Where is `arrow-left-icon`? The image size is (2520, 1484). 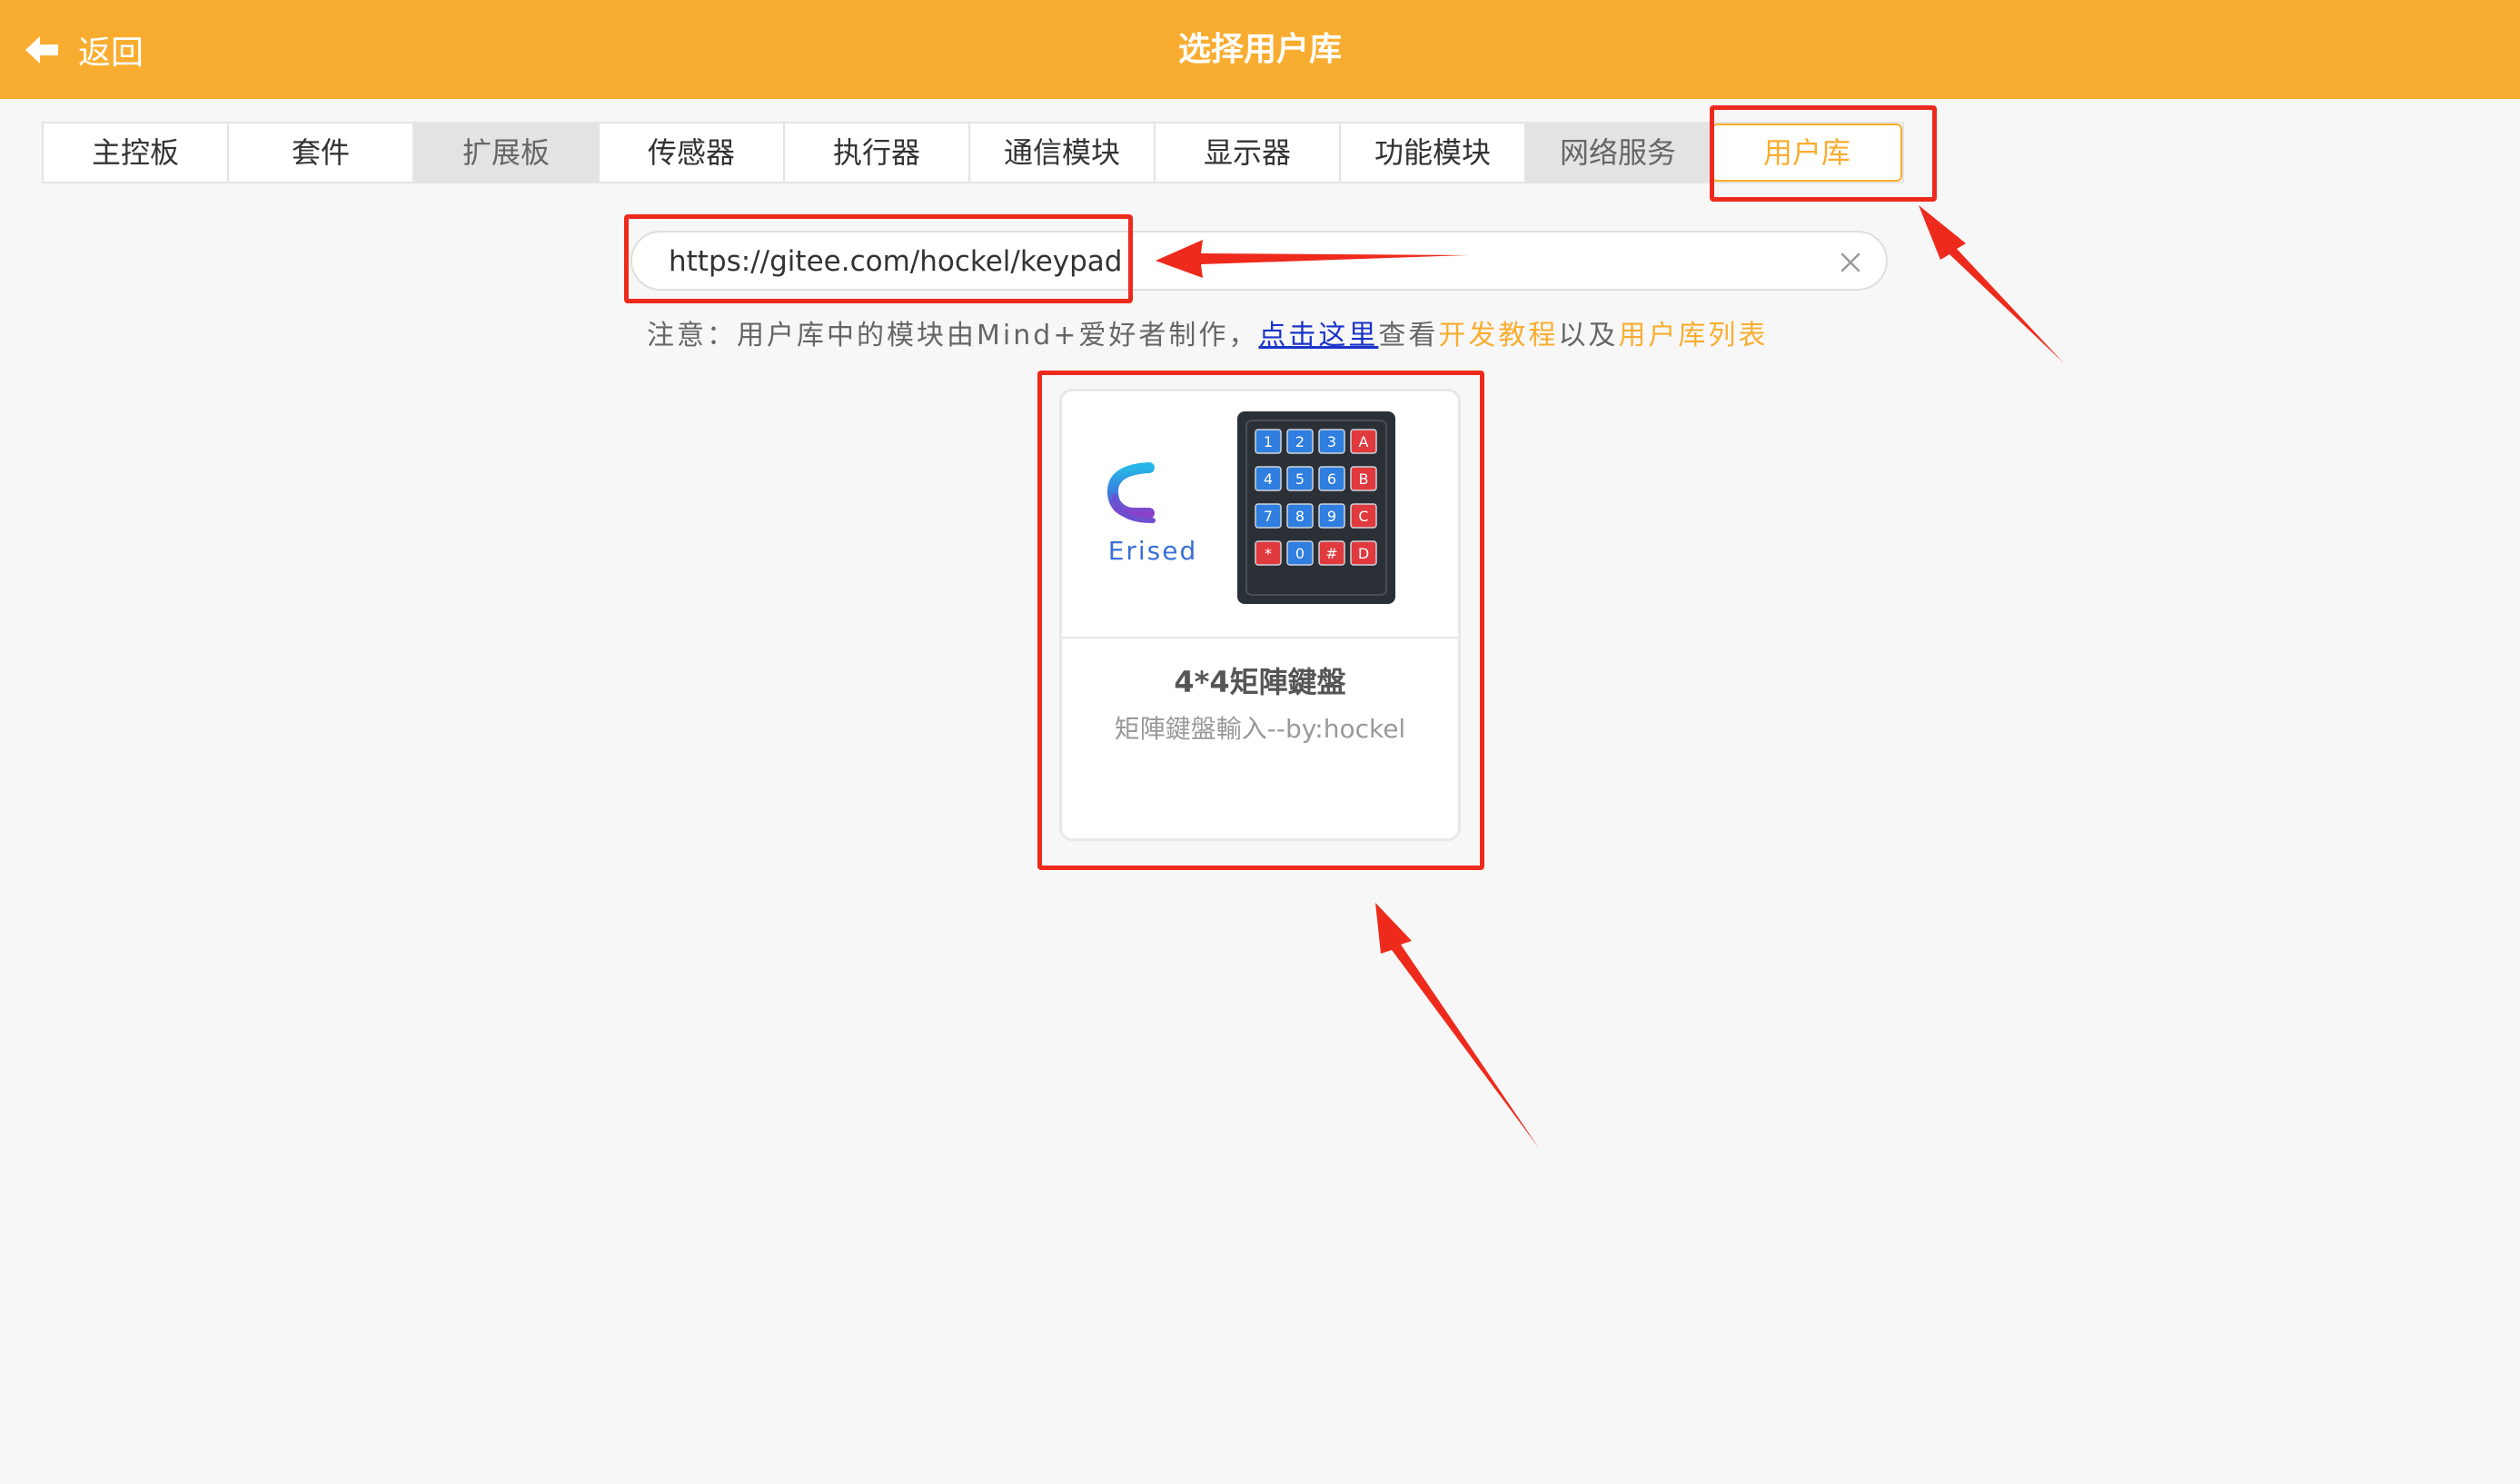
arrow-left-icon is located at coordinates (41, 50).